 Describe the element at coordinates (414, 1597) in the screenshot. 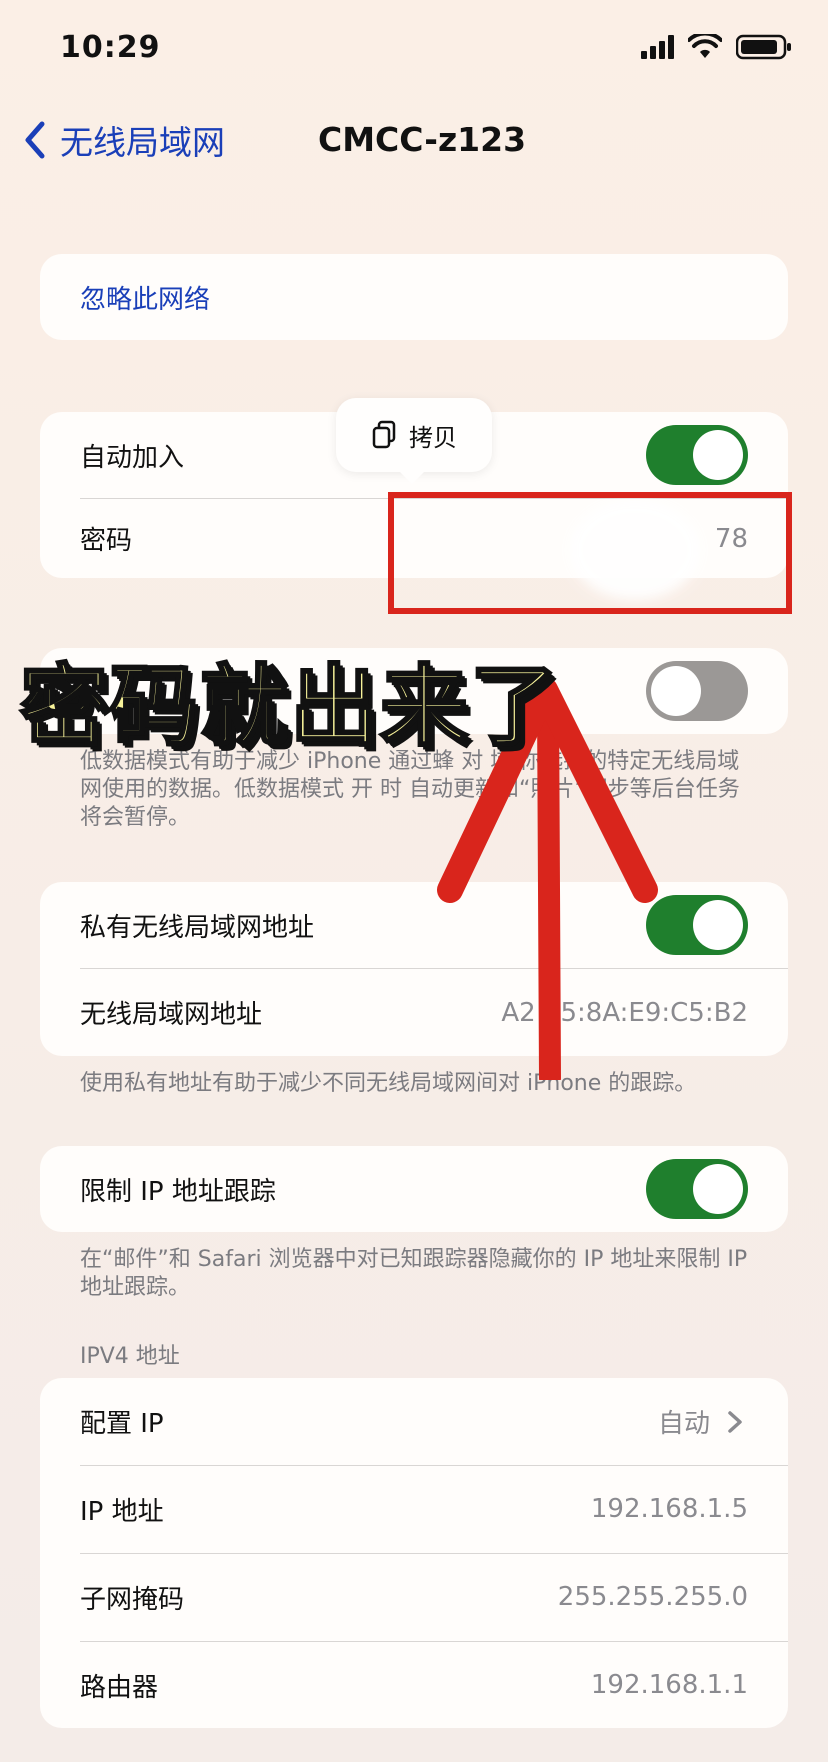

I see `subnet-mask-row: 子网掩码 255.255.255.0` at that location.